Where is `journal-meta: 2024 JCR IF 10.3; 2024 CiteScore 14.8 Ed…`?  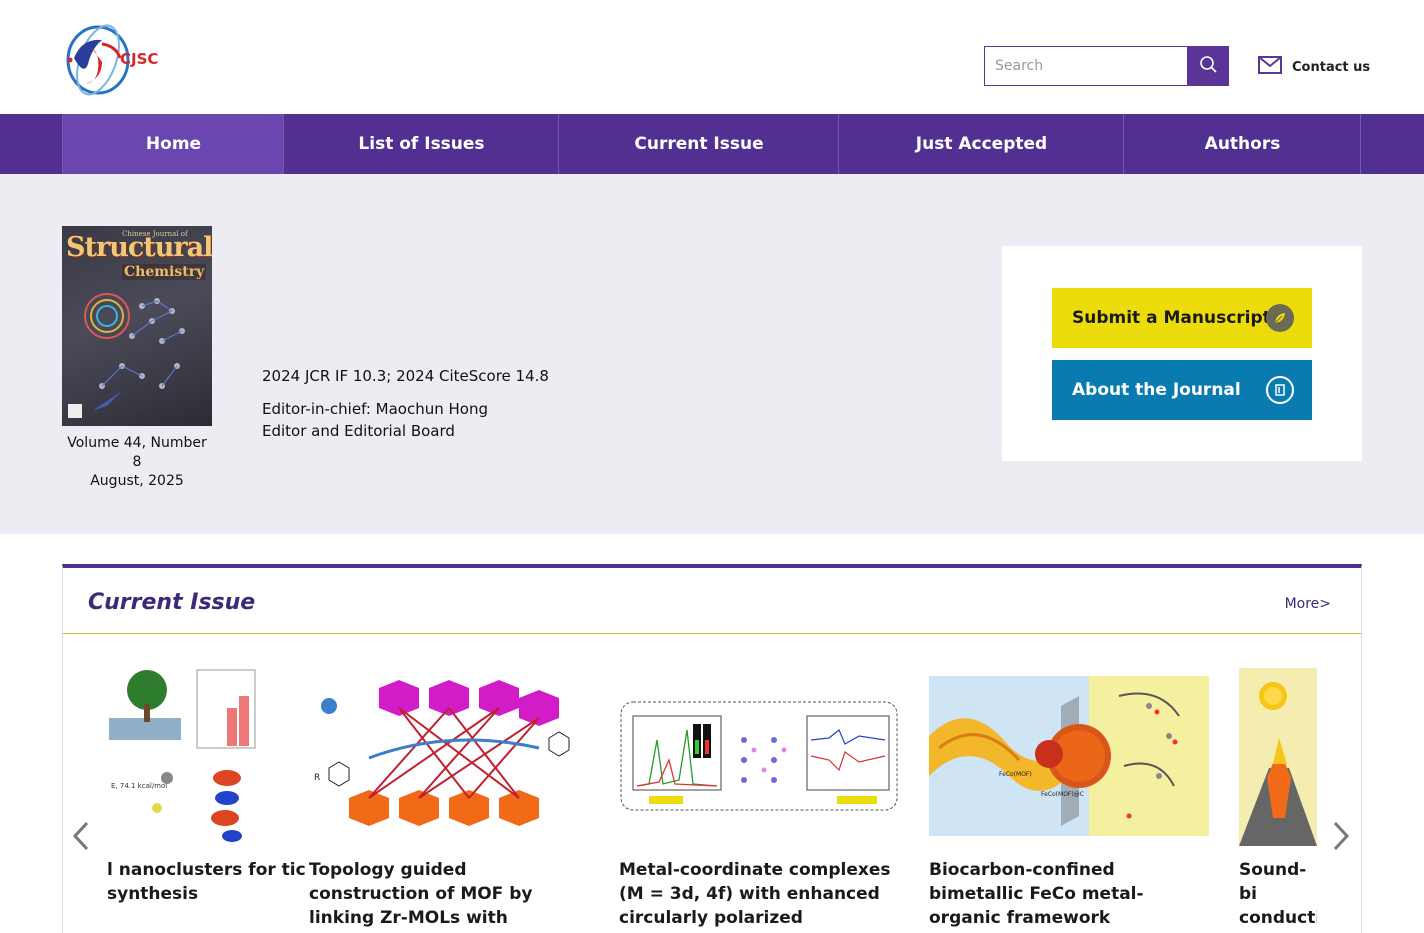 journal-meta: 2024 JCR IF 10.3; 2024 CiteScore 14.8 Ed… is located at coordinates (405, 404).